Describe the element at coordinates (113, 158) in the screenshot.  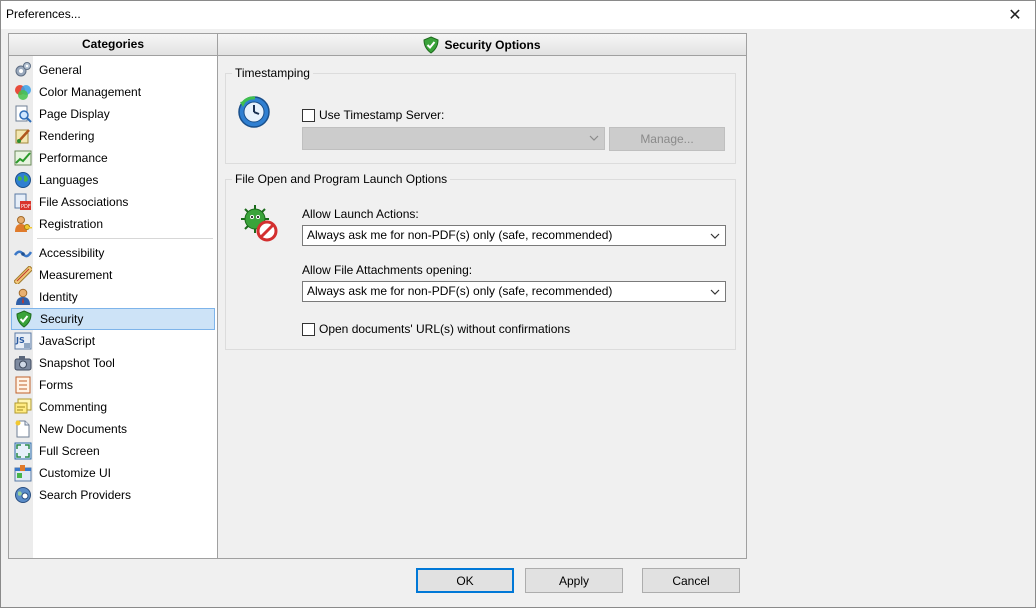
I see `category-performance: Performance` at that location.